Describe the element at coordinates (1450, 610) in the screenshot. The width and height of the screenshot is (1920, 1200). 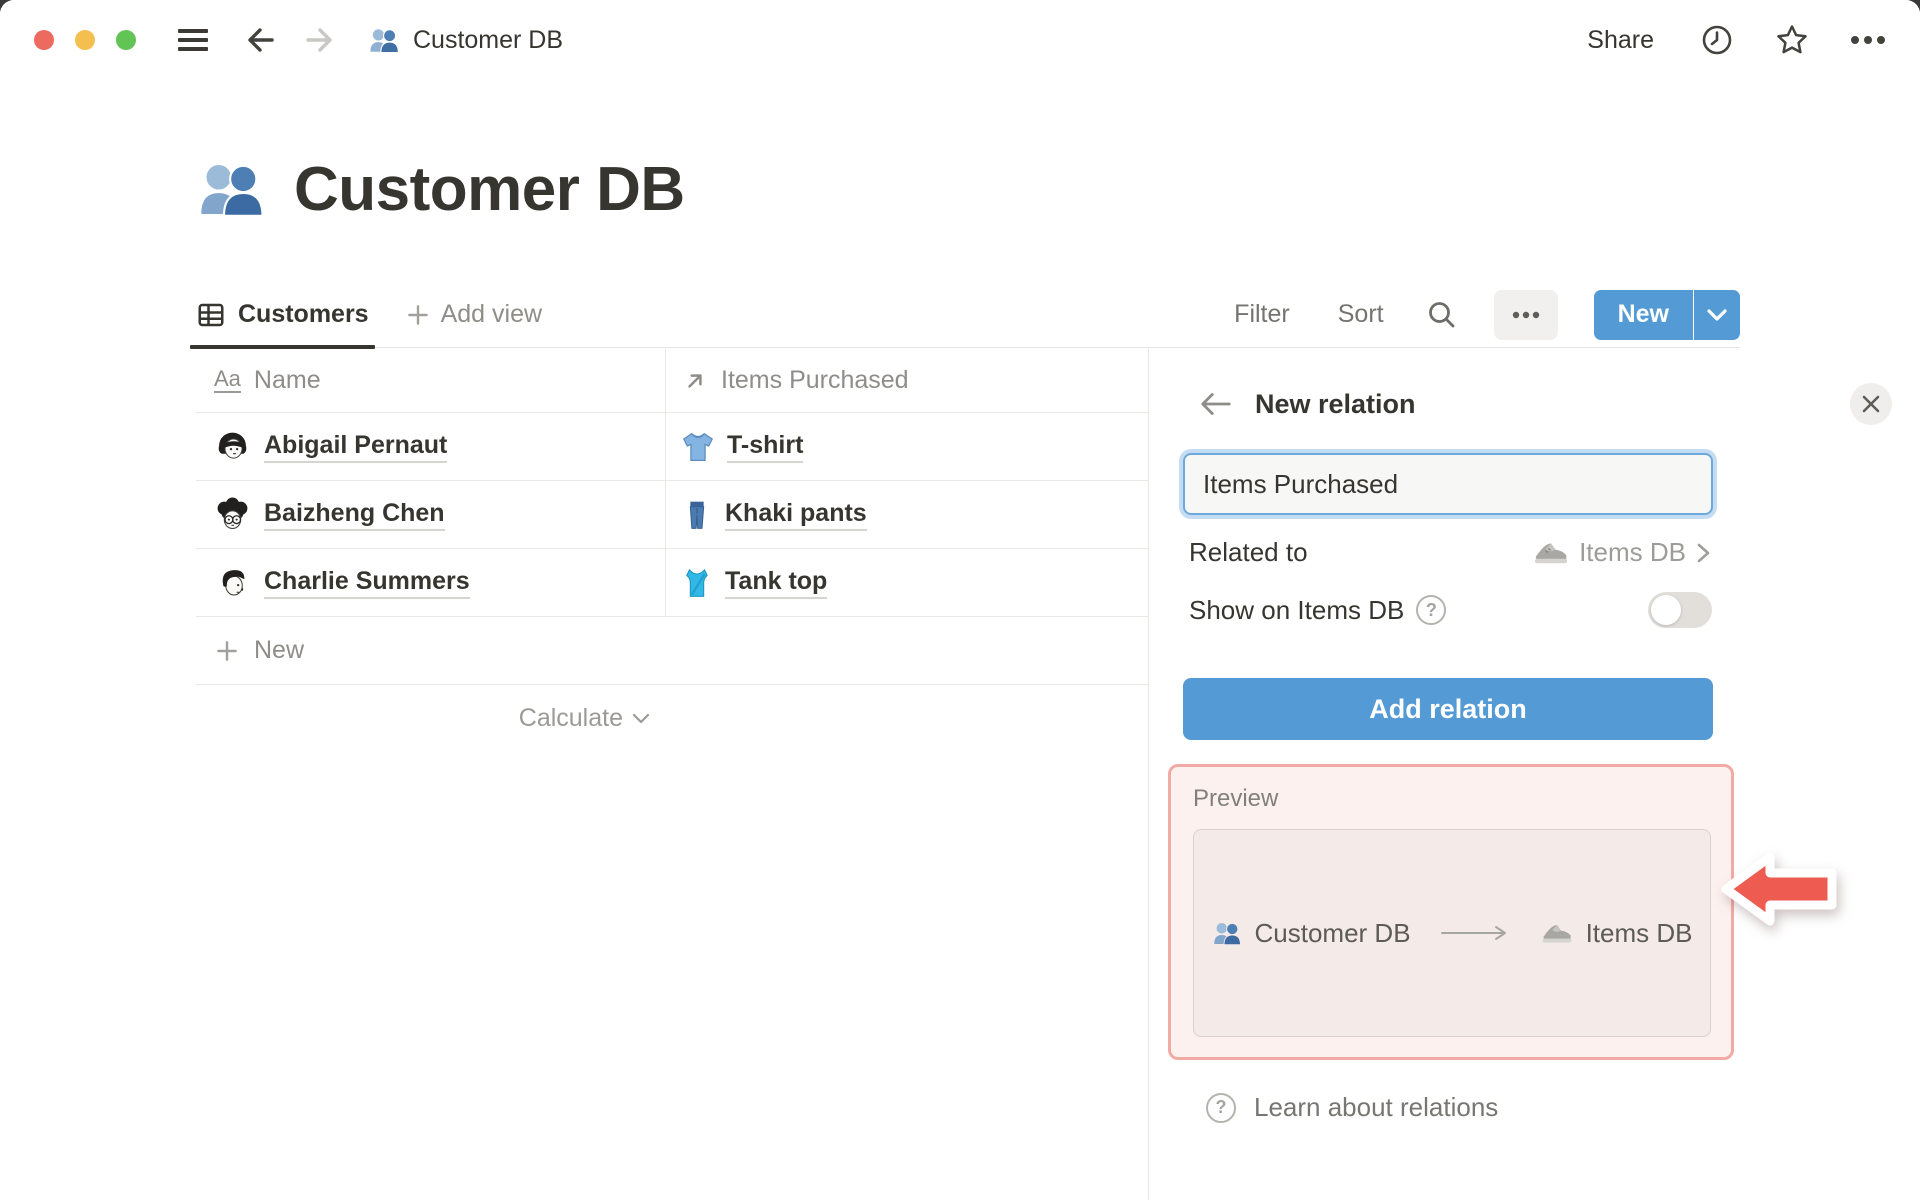
I see `show-on-row: Show on Items DB ?` at that location.